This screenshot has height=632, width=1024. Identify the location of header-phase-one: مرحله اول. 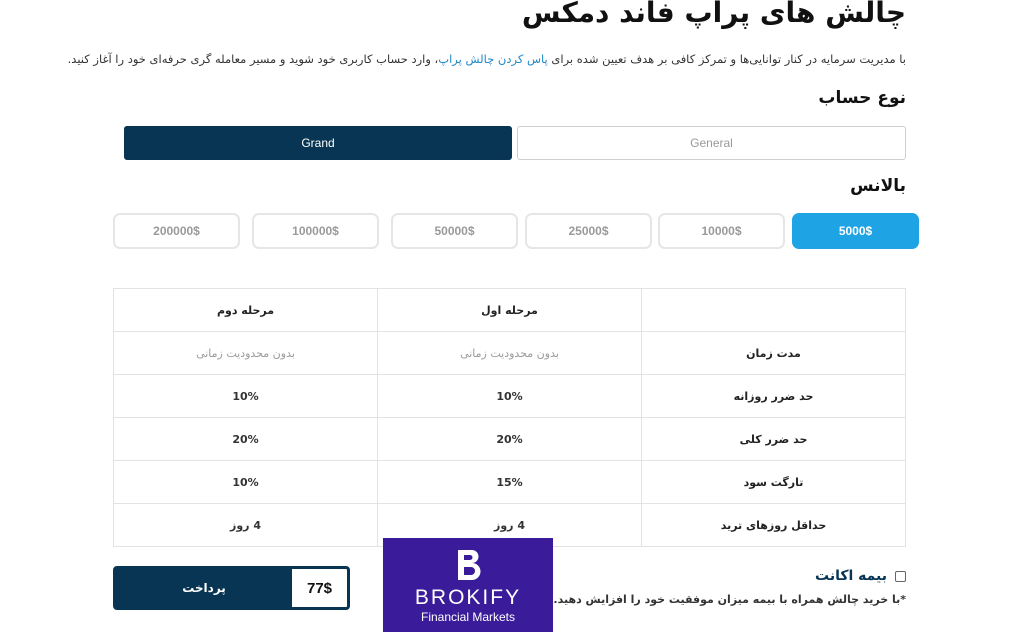
(509, 310).